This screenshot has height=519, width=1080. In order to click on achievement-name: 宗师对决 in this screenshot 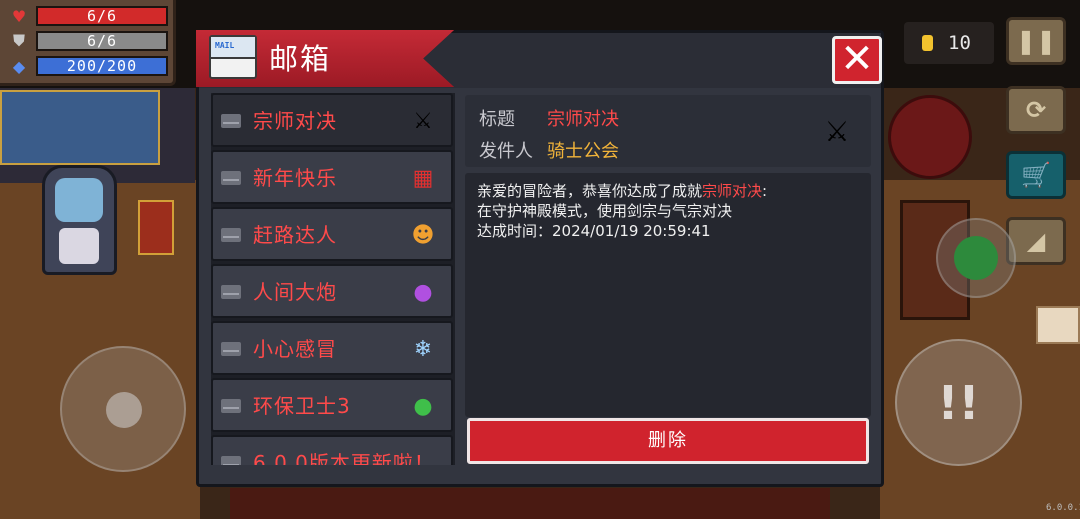, I will do `click(732, 191)`.